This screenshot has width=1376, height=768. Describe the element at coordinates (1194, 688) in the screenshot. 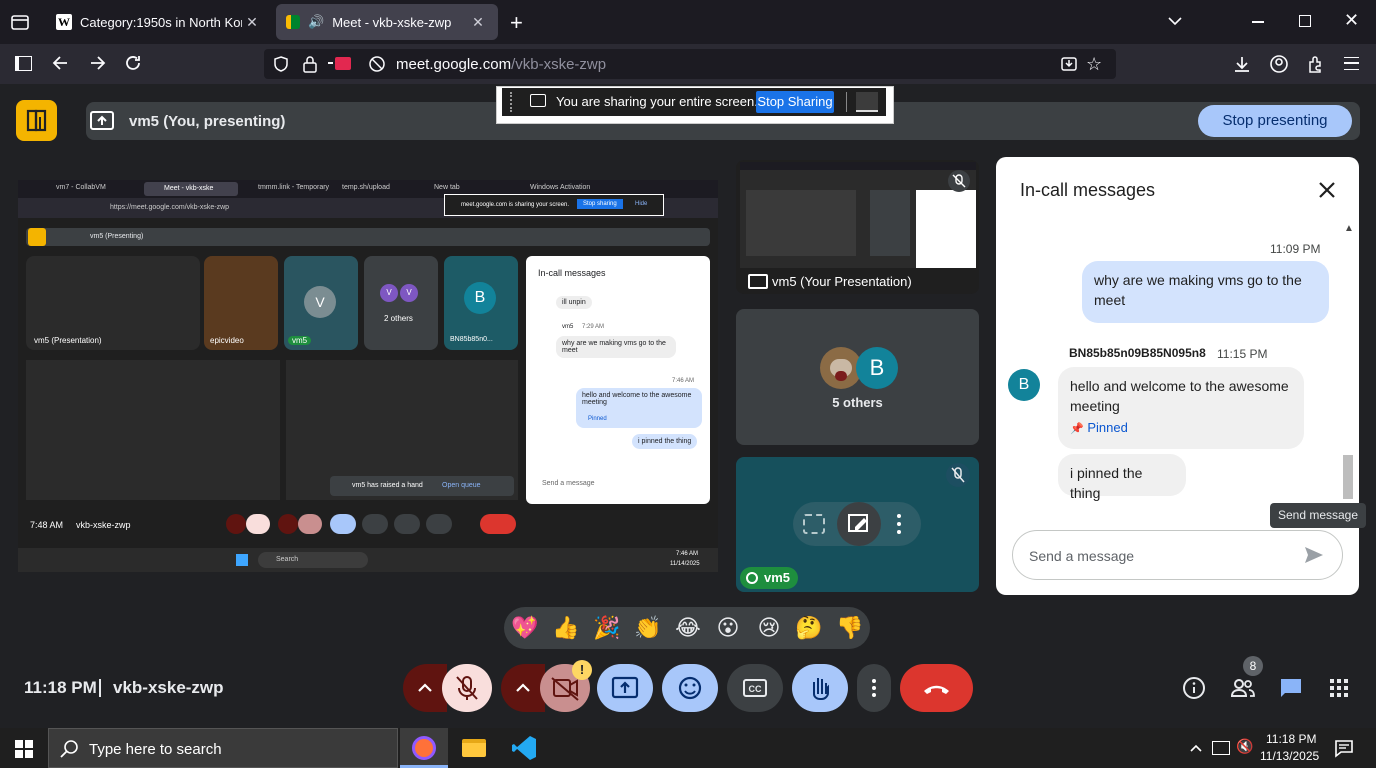

I see `meeting-details-icon` at that location.